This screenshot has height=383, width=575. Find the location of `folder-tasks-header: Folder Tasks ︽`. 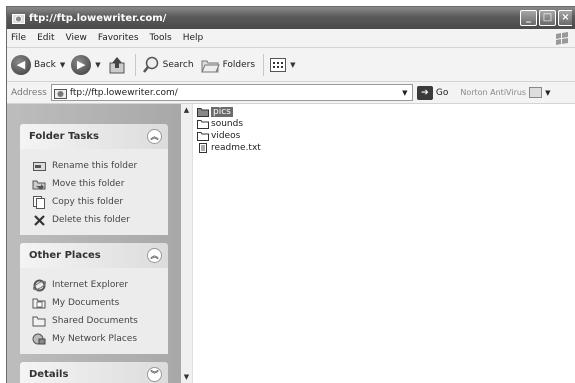

folder-tasks-header: Folder Tasks ︽ is located at coordinates (94, 136).